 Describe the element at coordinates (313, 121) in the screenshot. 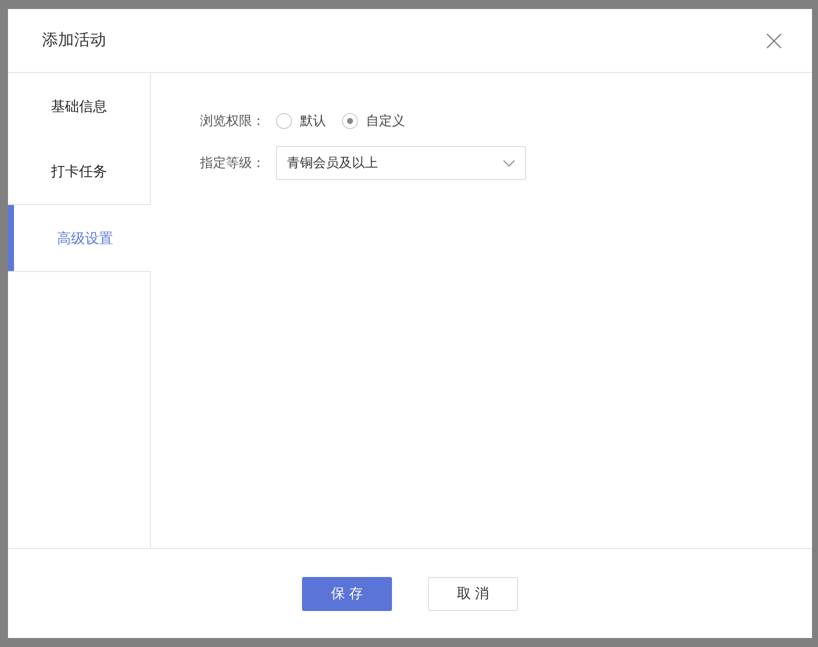

I see `radio-label: 默认` at that location.